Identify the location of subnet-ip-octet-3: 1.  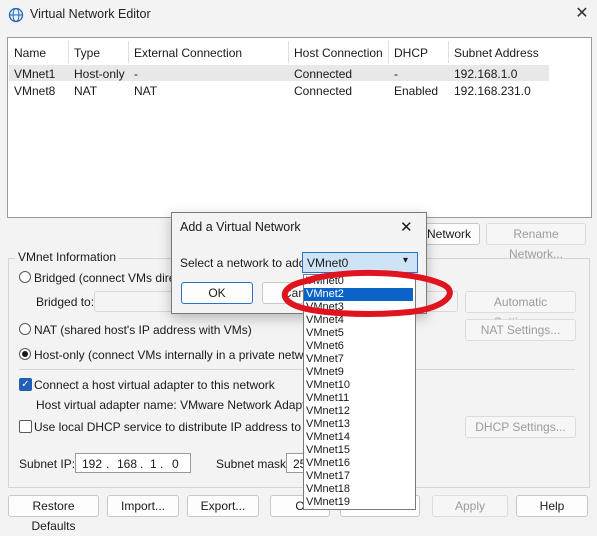
(153, 464).